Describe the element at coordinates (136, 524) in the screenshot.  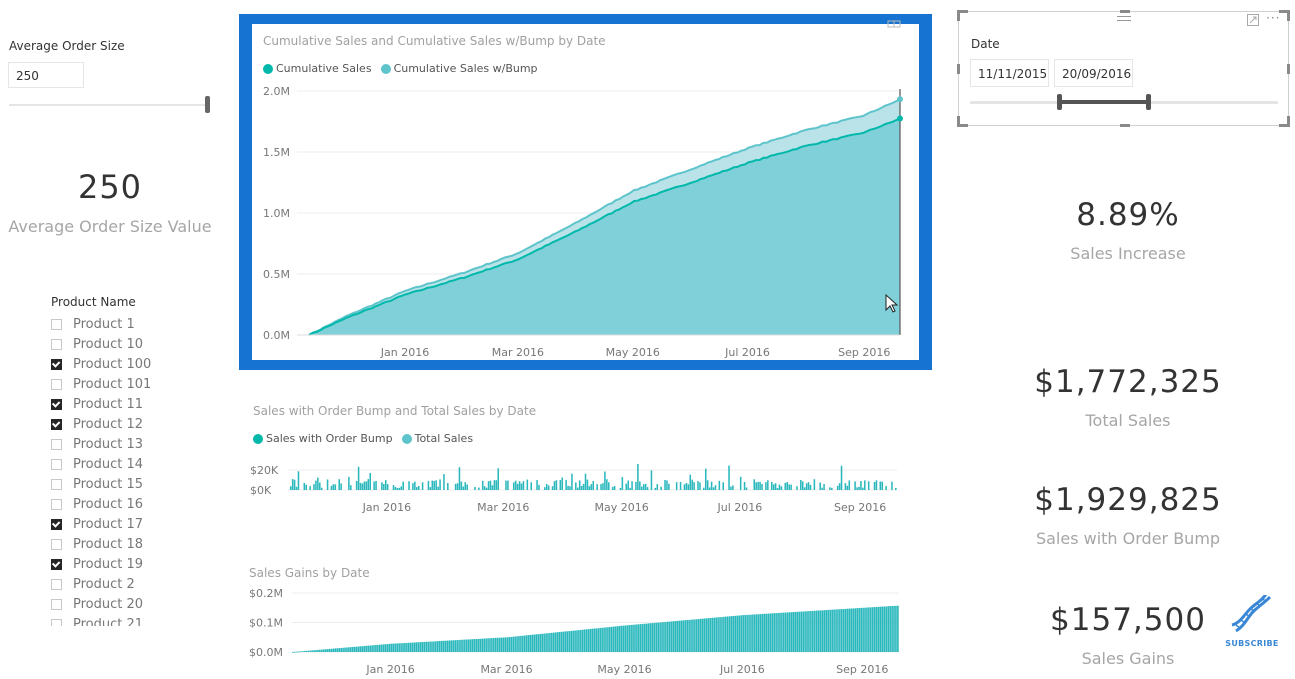
I see `product-slicer-item: Product 17` at that location.